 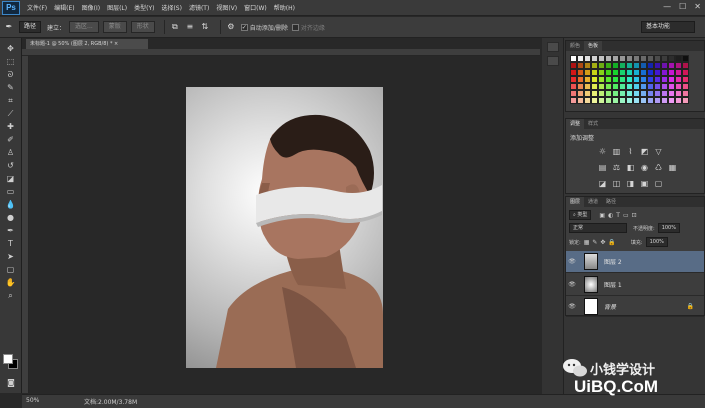 I want to click on swatch-grid, so click(x=632, y=79).